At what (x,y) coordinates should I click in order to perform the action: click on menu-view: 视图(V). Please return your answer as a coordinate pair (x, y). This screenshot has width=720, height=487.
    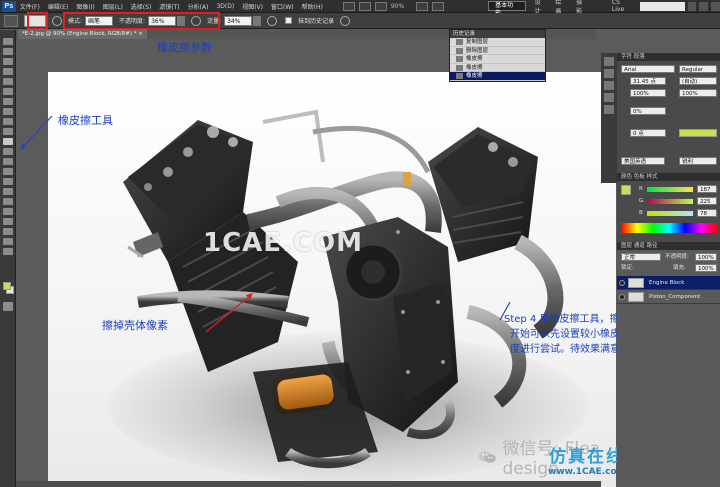
    Looking at the image, I should click on (252, 6).